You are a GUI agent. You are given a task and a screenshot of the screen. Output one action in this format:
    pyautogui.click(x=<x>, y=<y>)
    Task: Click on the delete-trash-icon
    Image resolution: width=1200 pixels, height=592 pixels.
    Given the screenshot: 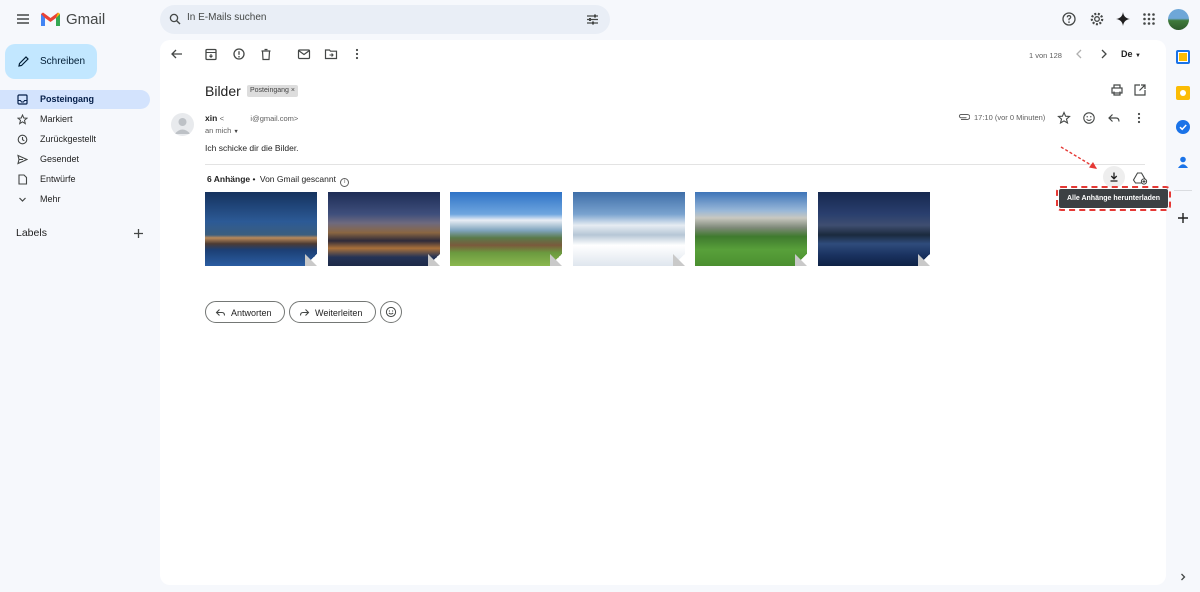 What is the action you would take?
    pyautogui.click(x=266, y=54)
    